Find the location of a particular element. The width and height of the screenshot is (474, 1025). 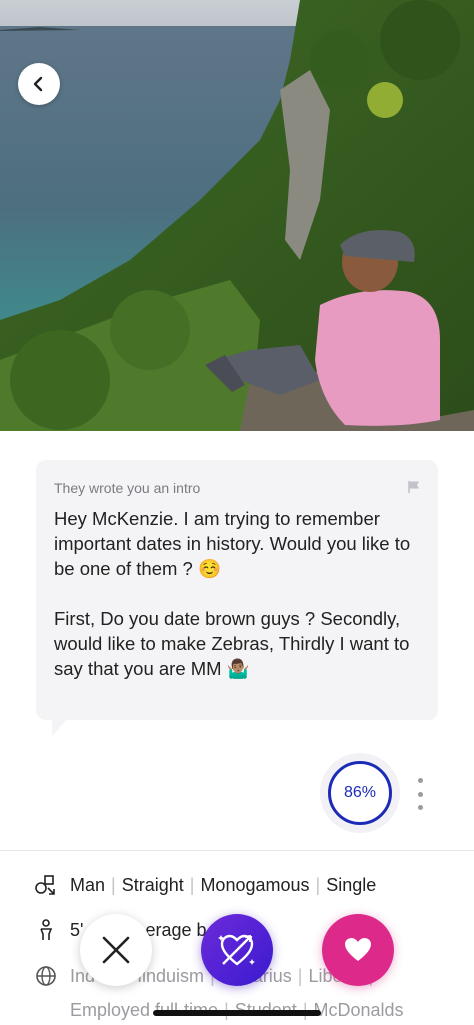

gender-shapes-icon is located at coordinates (45, 885).